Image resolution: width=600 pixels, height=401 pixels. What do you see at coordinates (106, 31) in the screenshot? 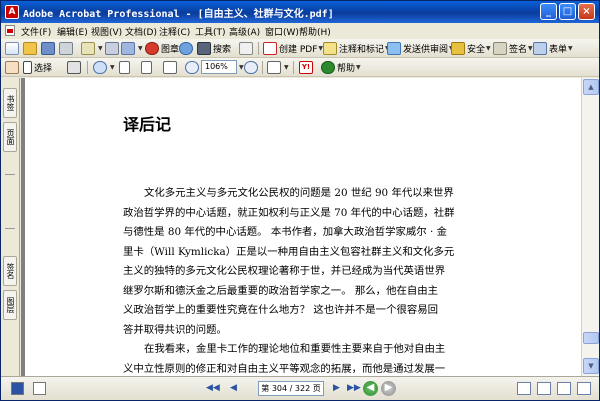
I see `menu-view: 视图(V)` at bounding box center [106, 31].